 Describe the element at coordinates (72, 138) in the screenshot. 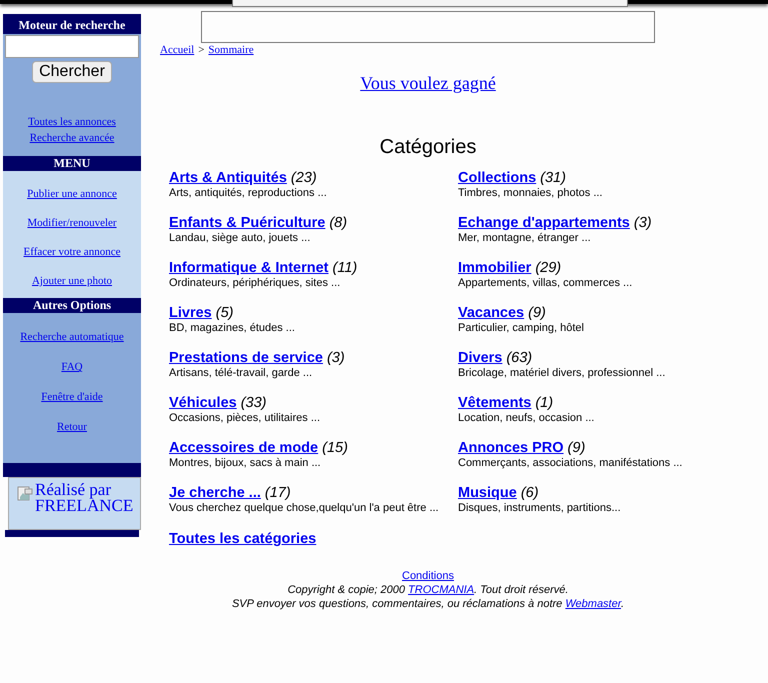

I see `sidebar-link: Recherche avancée` at that location.